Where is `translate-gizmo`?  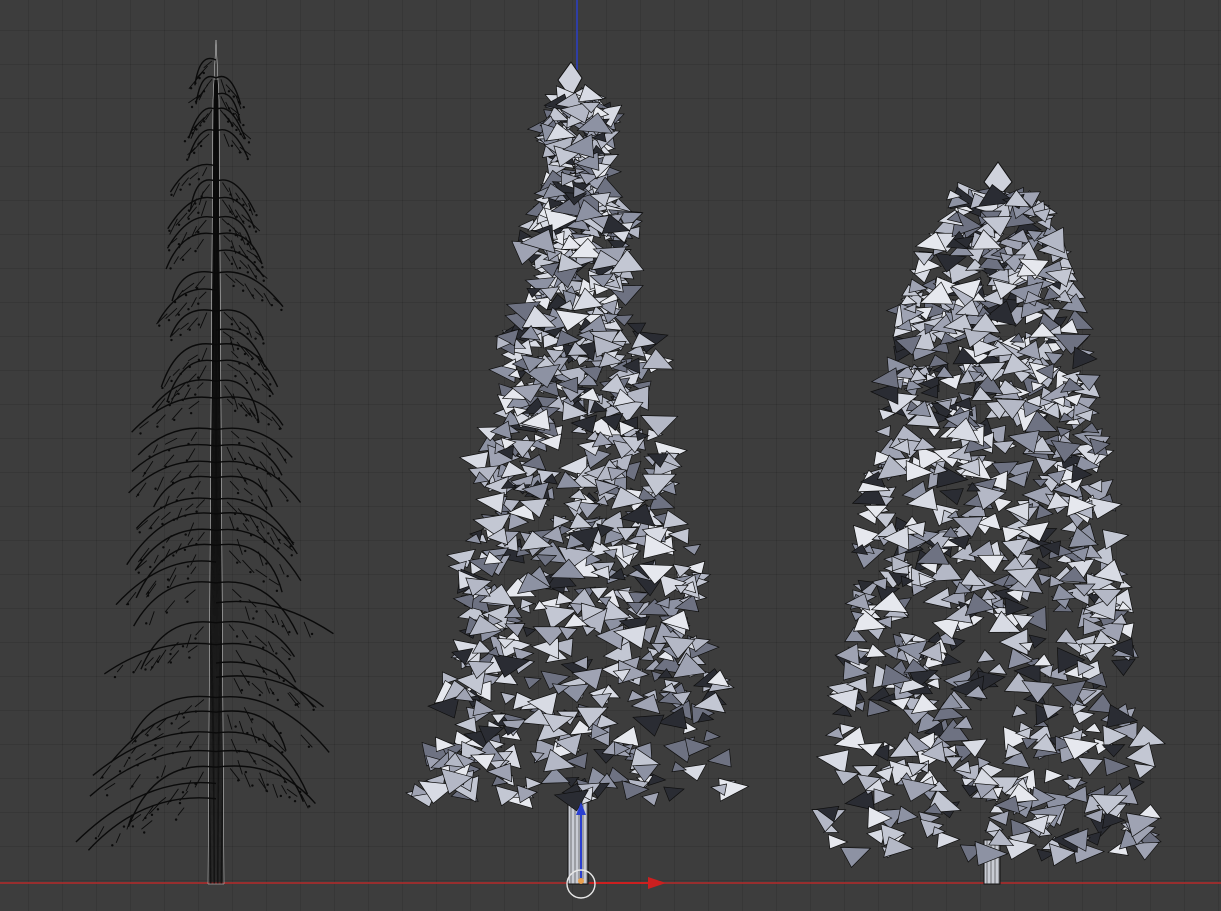
translate-gizmo is located at coordinates (616, 850).